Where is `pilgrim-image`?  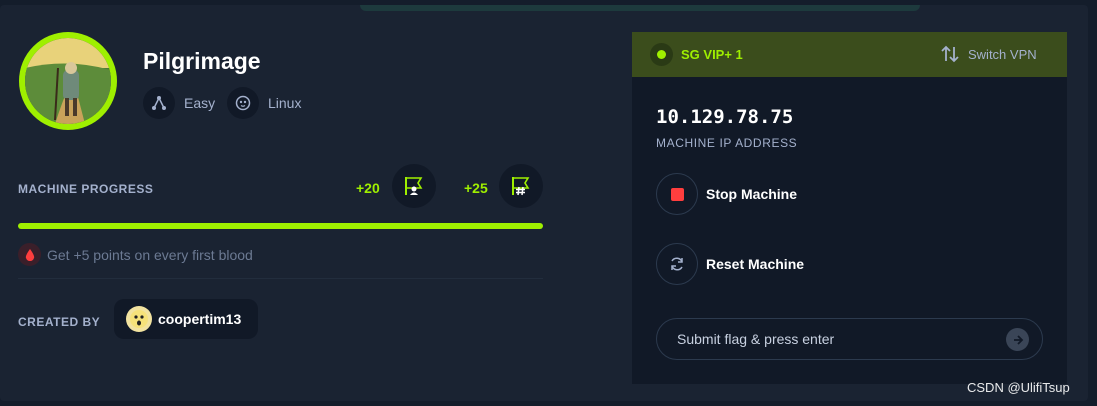 pilgrim-image is located at coordinates (68, 81).